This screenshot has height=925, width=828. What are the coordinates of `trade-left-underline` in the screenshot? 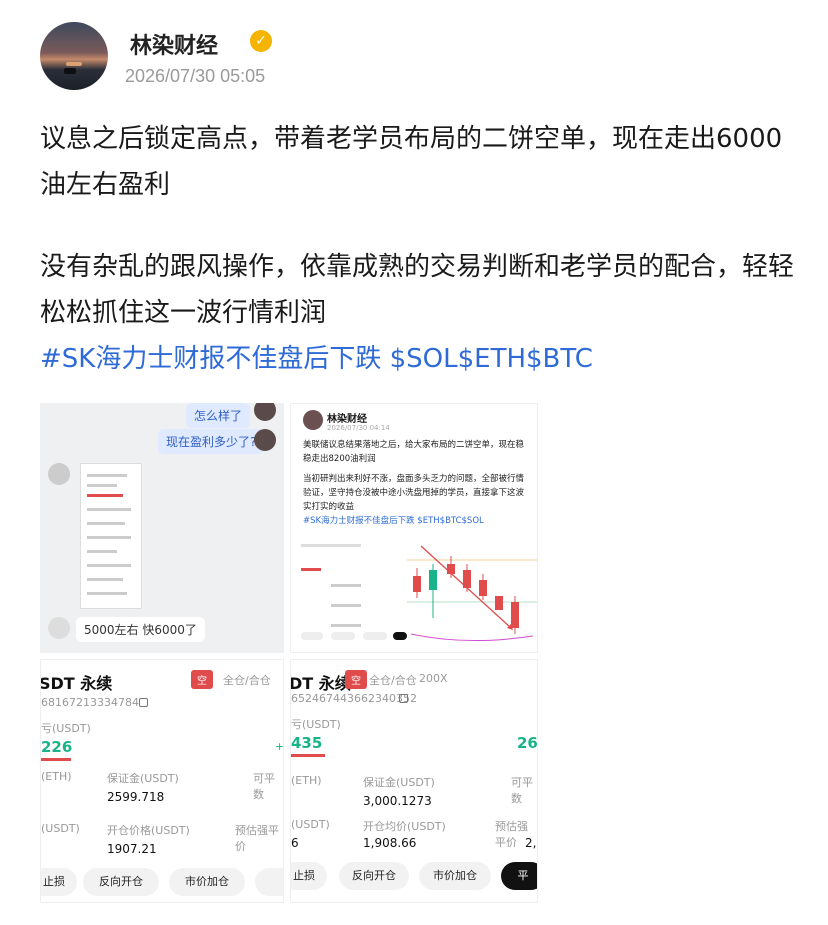 It's located at (56, 759).